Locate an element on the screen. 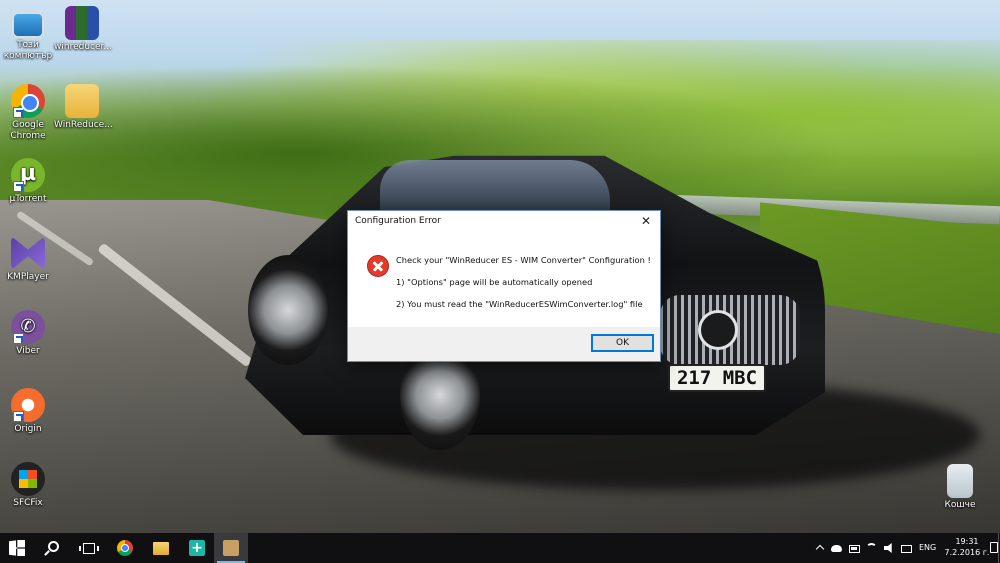  taskbar-plus-app: + is located at coordinates (197, 548).